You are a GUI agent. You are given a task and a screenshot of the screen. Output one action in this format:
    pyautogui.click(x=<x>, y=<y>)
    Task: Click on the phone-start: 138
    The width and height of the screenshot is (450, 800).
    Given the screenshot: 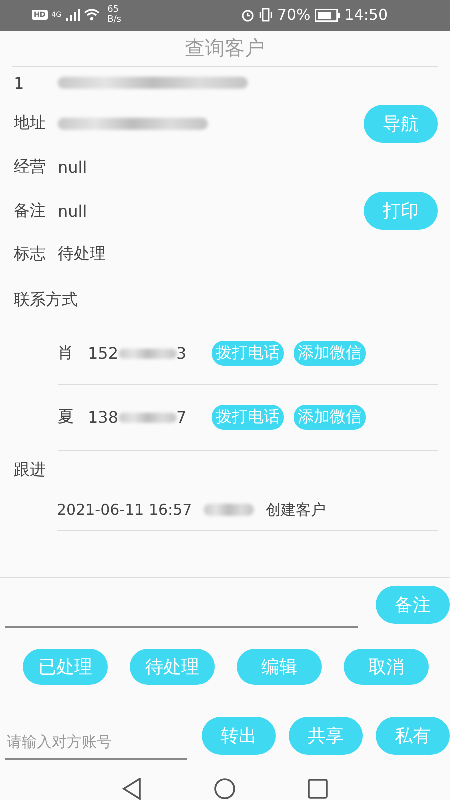 What is the action you would take?
    pyautogui.click(x=103, y=418)
    